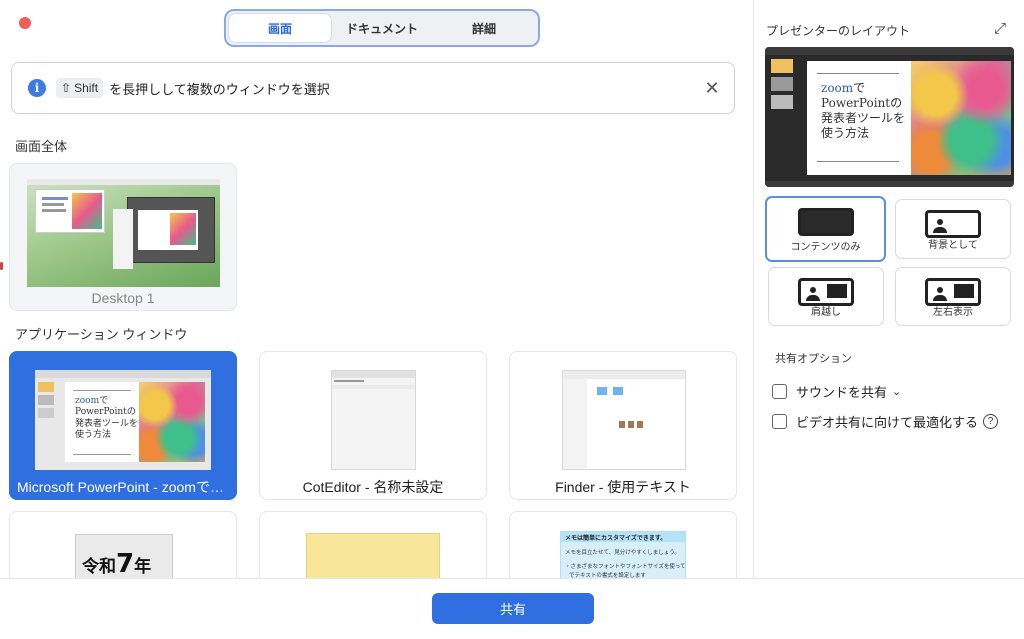  Describe the element at coordinates (863, 118) in the screenshot. I see `preview-line3: 発表者ツールを` at that location.